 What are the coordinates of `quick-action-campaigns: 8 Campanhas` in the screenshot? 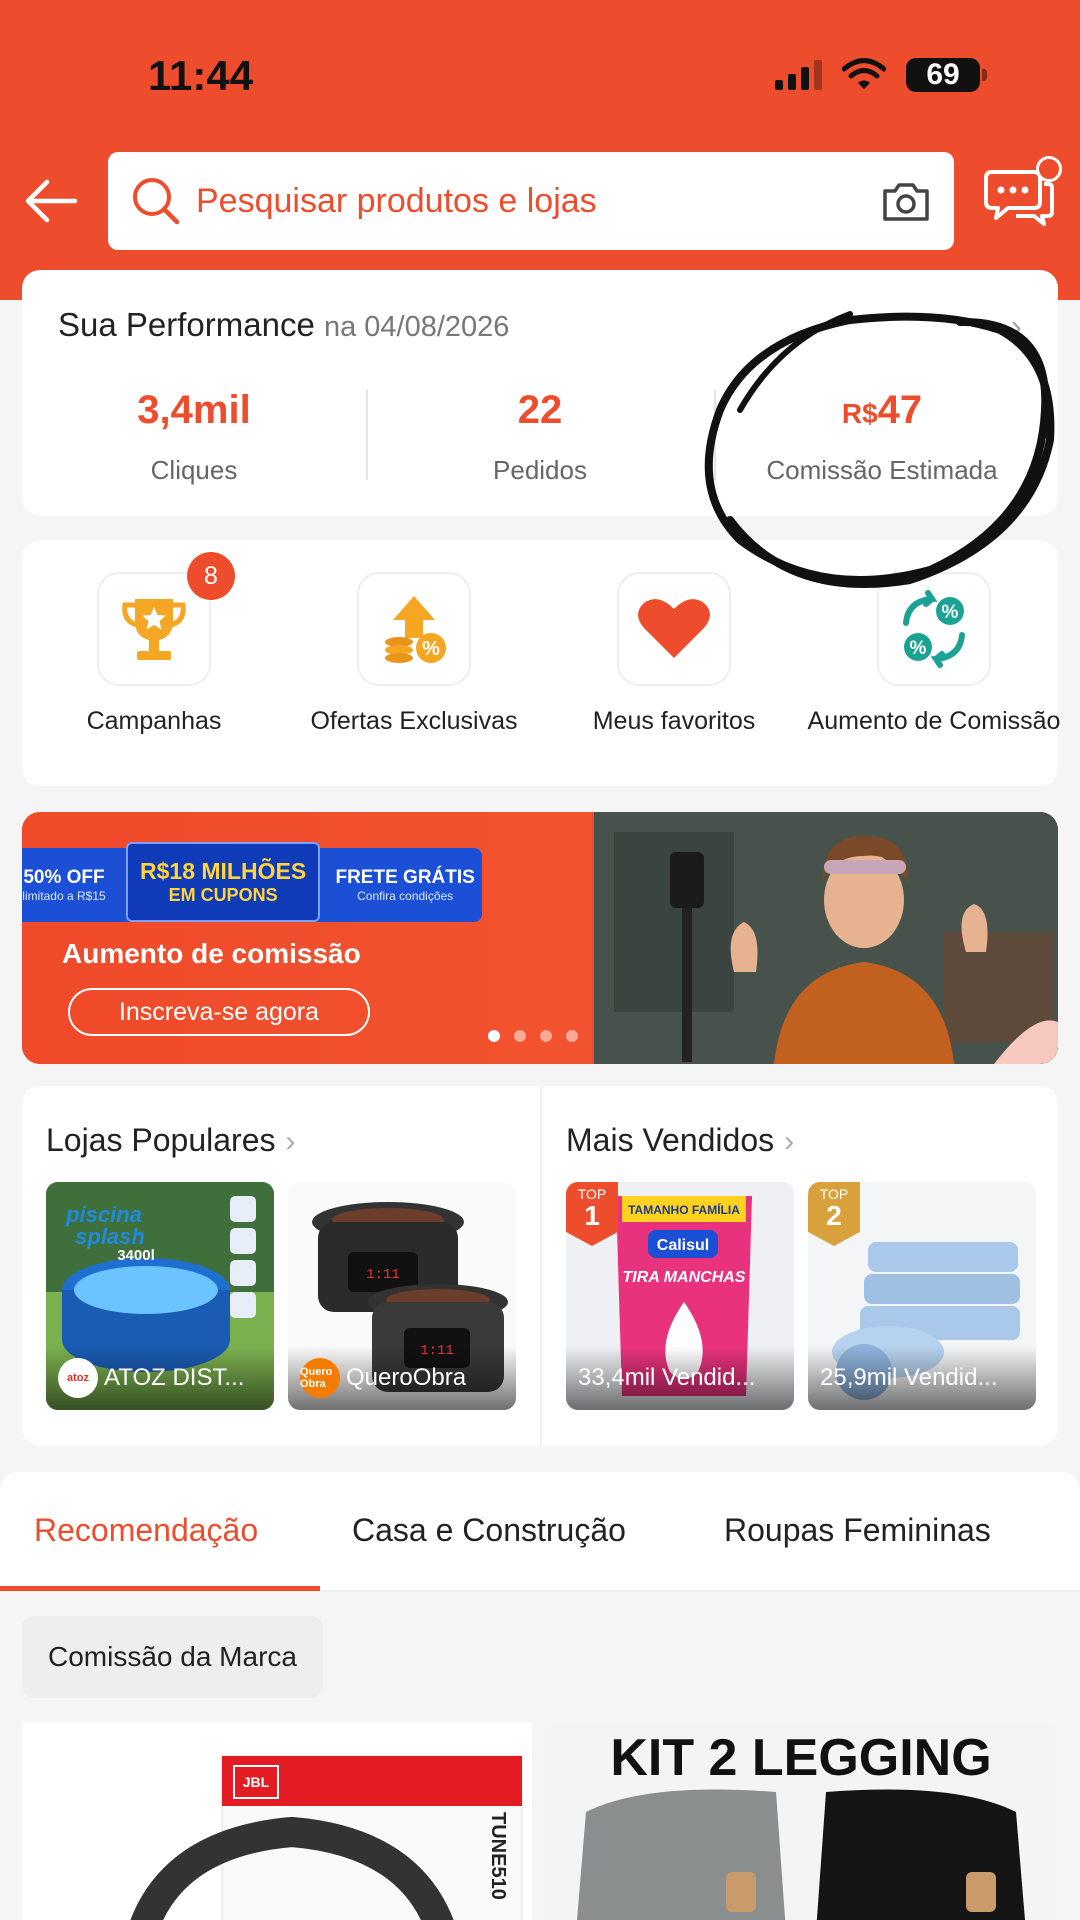 It's located at (154, 644).